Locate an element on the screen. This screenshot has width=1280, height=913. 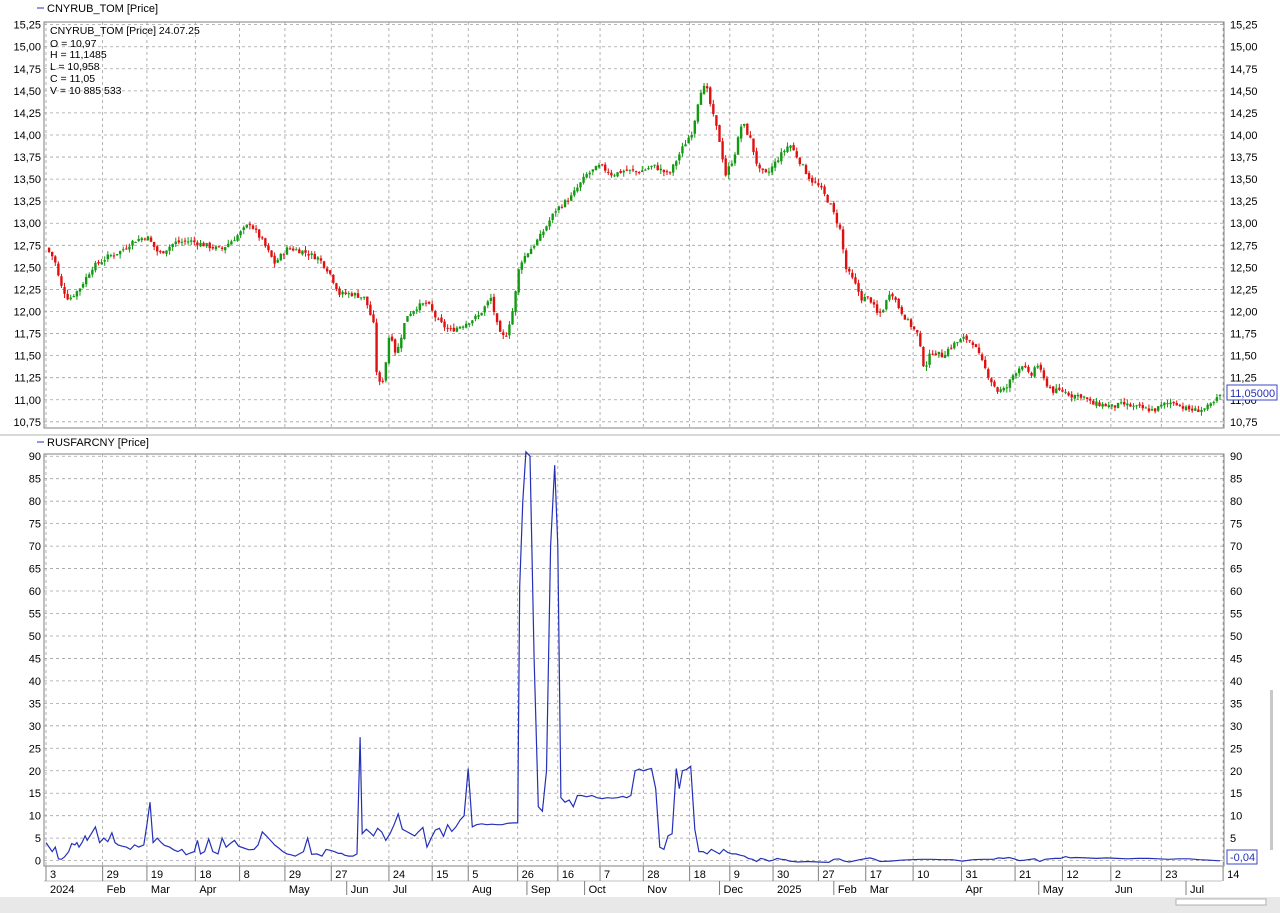
rate-y-tick-right: 35 is located at coordinates (1236, 704).